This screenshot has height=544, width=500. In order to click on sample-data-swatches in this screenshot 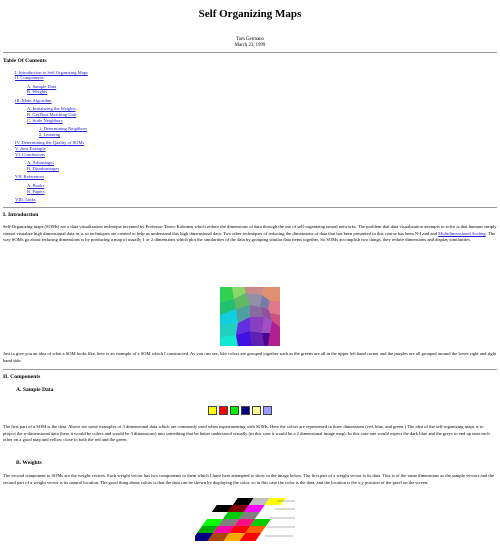, I will do `click(241, 410)`.